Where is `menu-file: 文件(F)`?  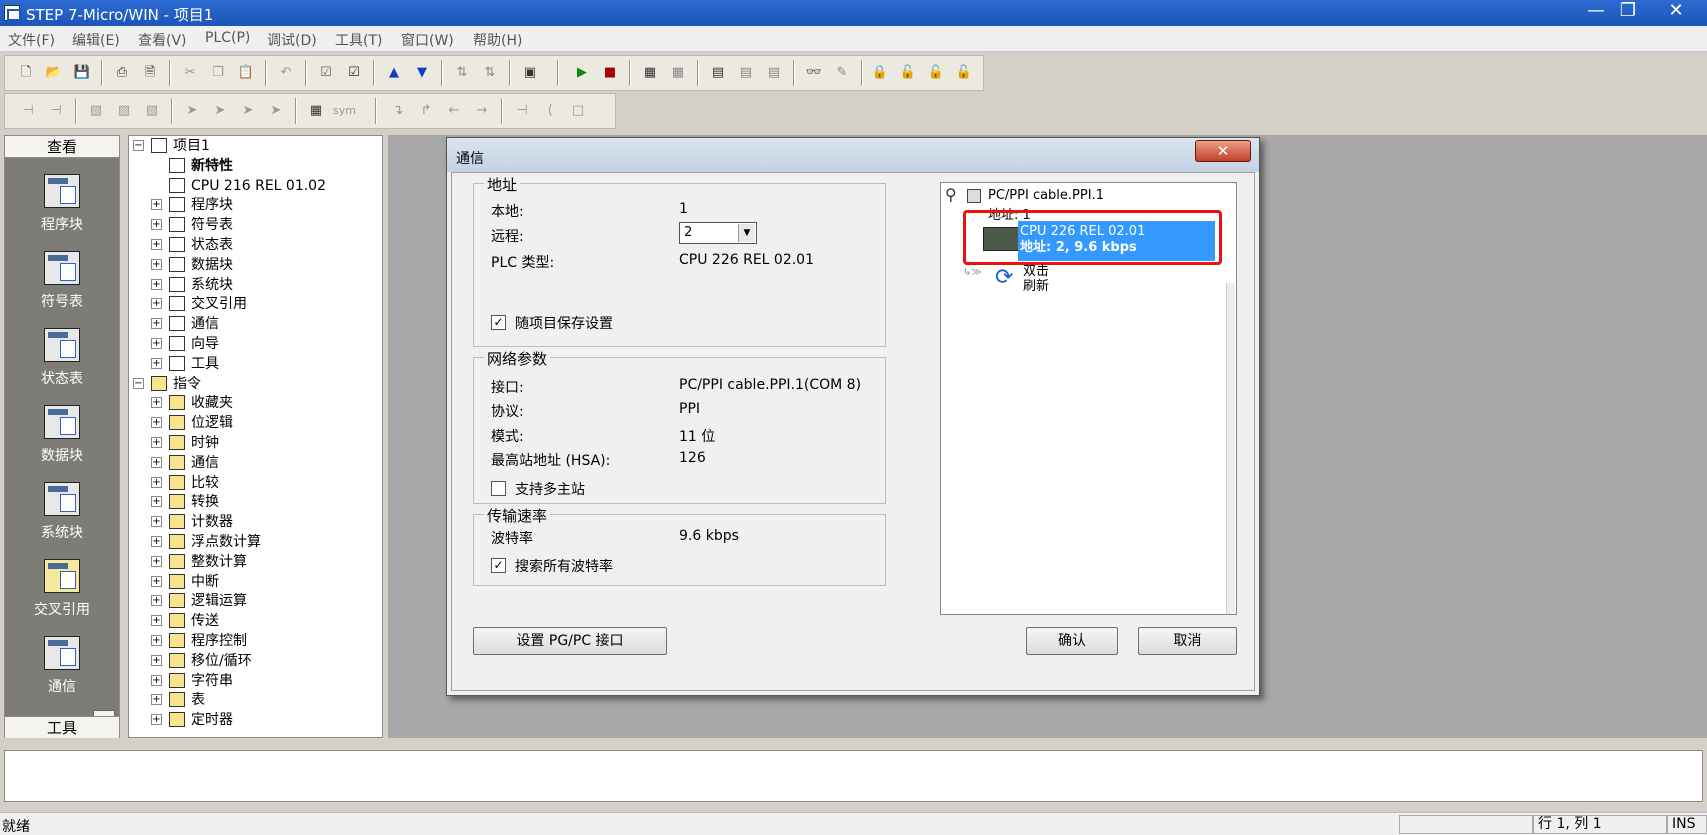
menu-file: 文件(F) is located at coordinates (31, 40).